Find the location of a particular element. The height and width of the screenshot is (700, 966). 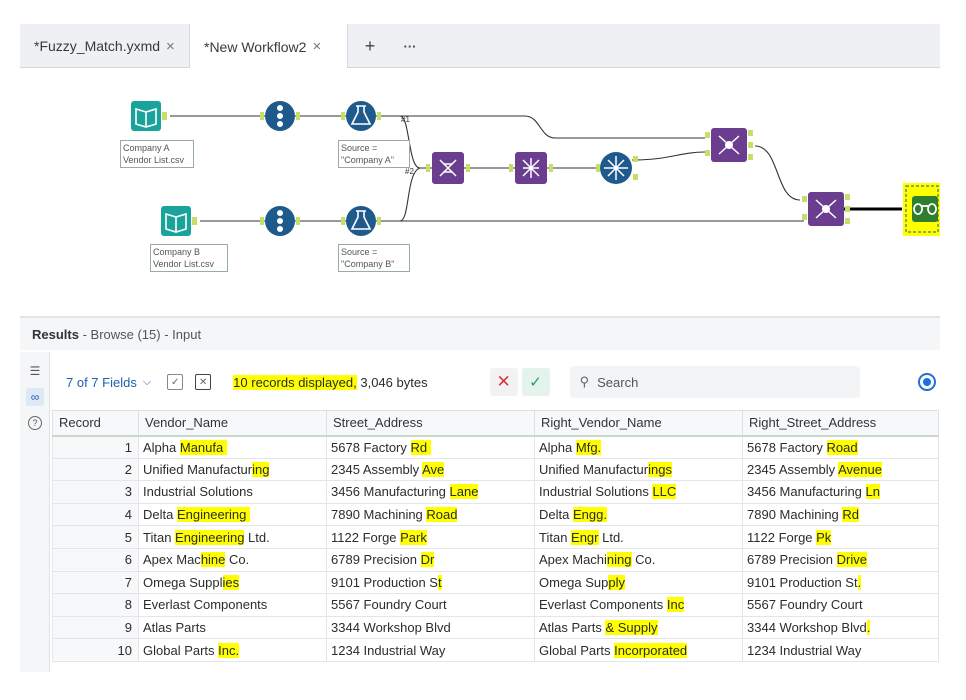

connection-line is located at coordinates (668, 156).